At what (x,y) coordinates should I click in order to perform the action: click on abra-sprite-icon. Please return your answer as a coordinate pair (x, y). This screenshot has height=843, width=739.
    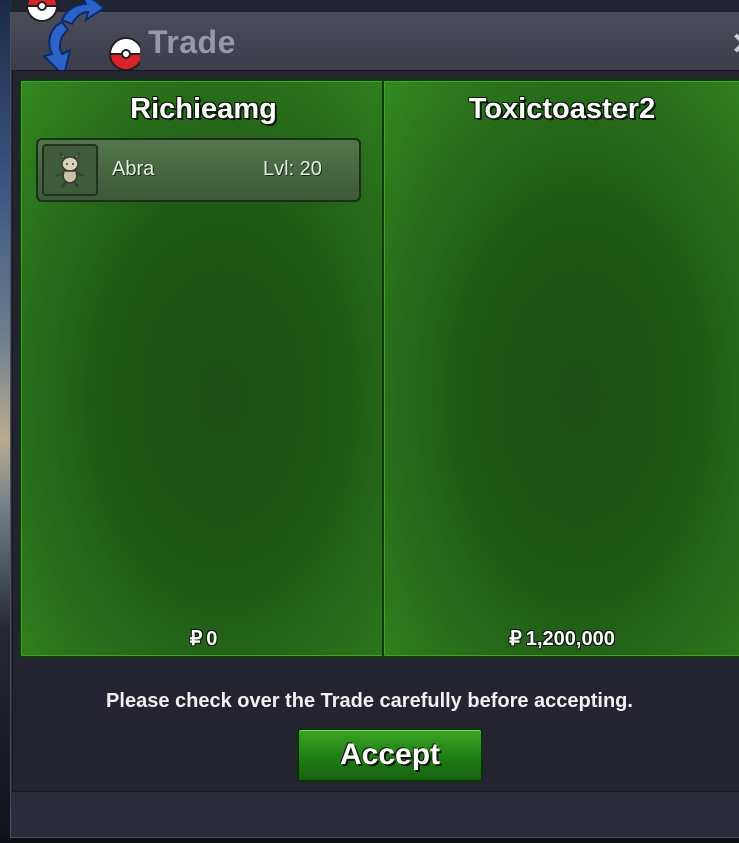
    Looking at the image, I should click on (70, 170).